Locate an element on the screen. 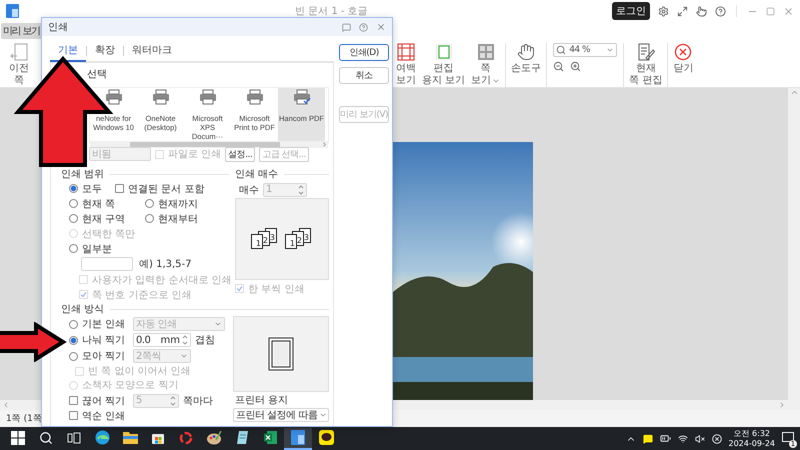  section-title: 선택 is located at coordinates (97, 74).